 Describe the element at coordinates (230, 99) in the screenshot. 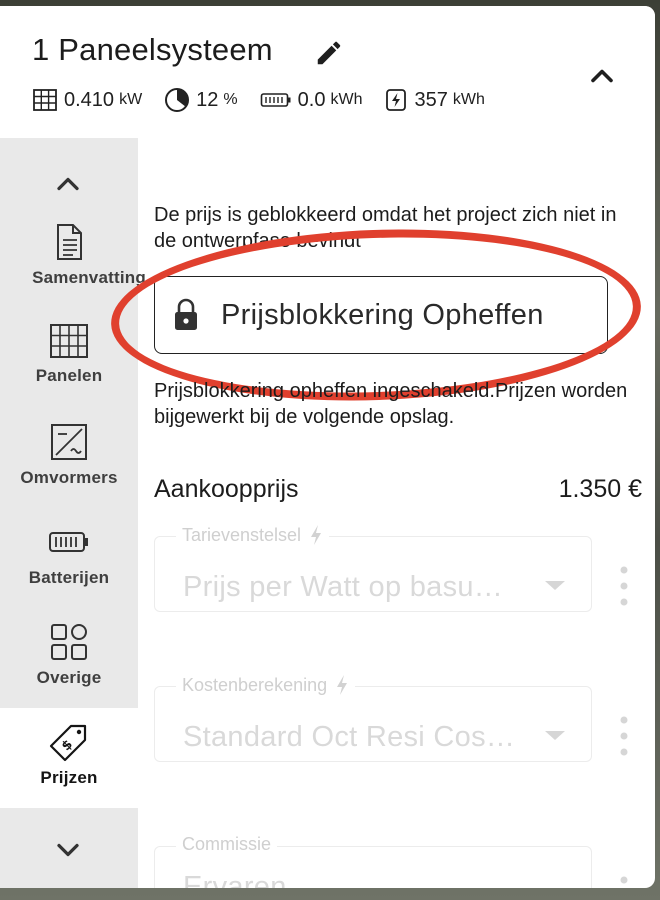

I see `stat-coverage-unit: %` at that location.